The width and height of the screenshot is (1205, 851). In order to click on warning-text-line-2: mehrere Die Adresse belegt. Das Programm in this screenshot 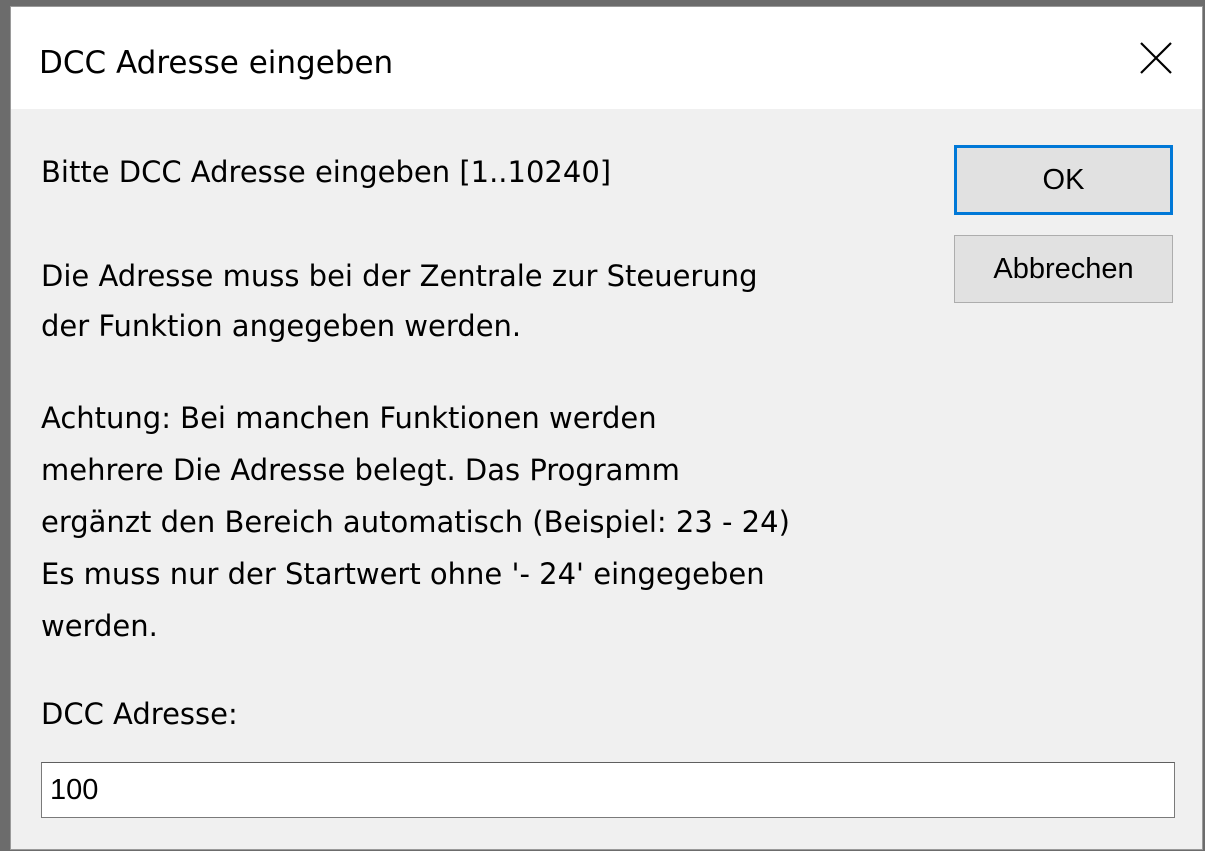, I will do `click(360, 470)`.